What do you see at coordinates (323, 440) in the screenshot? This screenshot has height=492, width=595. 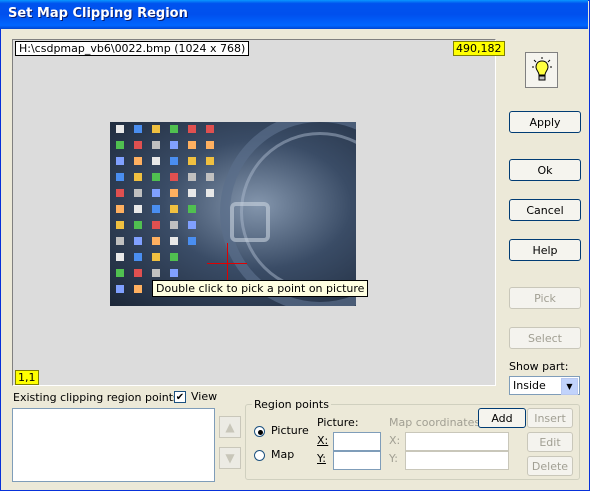 I see `picture-x-label: X:` at bounding box center [323, 440].